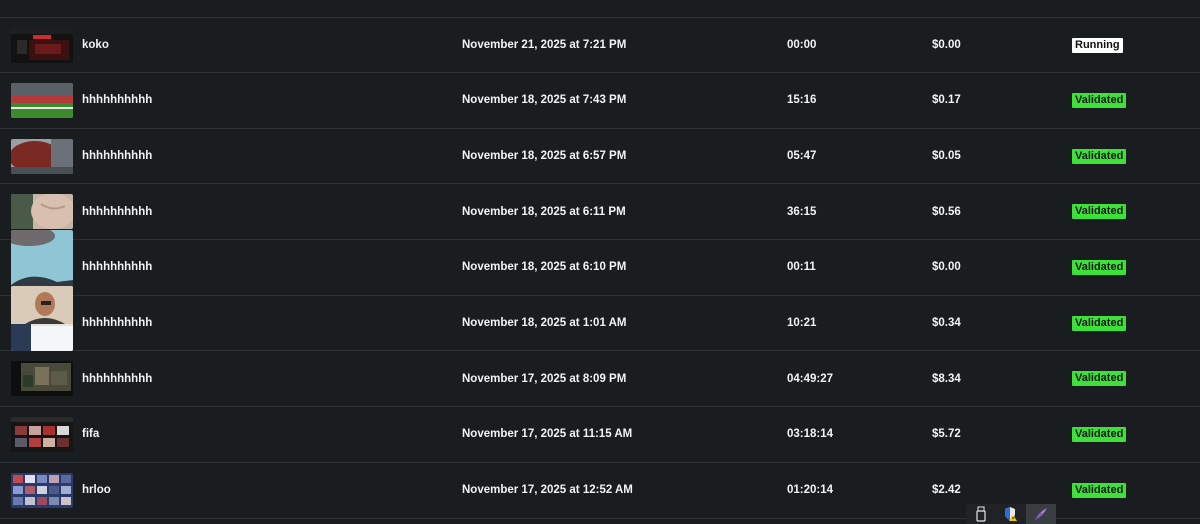 The image size is (1200, 524). What do you see at coordinates (802, 156) in the screenshot?
I see `recording-duration: 05:47` at bounding box center [802, 156].